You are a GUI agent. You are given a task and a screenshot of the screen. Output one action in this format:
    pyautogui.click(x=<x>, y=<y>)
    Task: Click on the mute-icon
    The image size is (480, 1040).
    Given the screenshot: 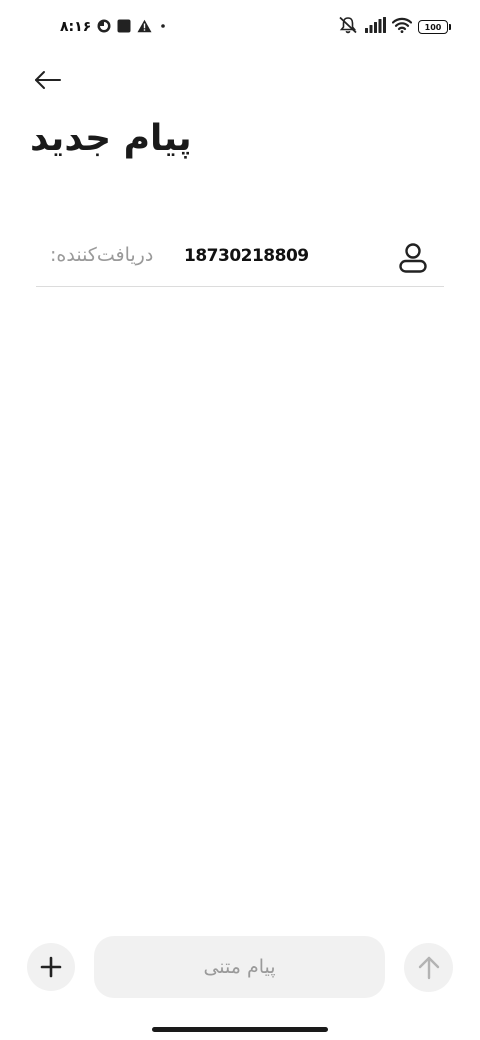 What is the action you would take?
    pyautogui.click(x=348, y=27)
    